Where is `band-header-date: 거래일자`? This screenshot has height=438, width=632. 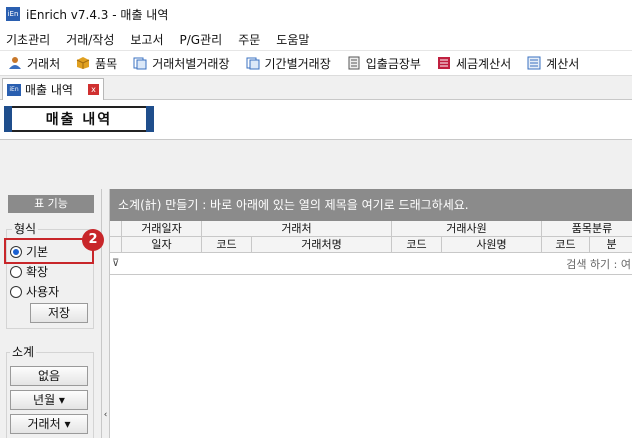
band-header-date: 거래일자 is located at coordinates (162, 229).